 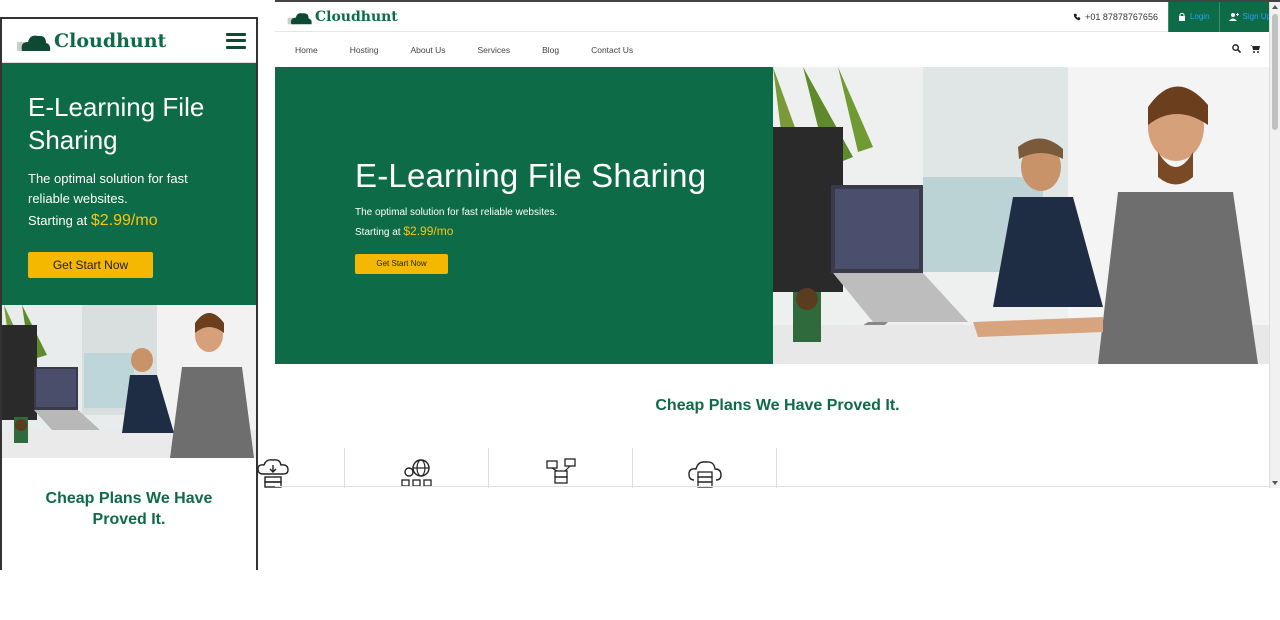 I want to click on nav-contact-us: Contact Us, so click(x=612, y=50).